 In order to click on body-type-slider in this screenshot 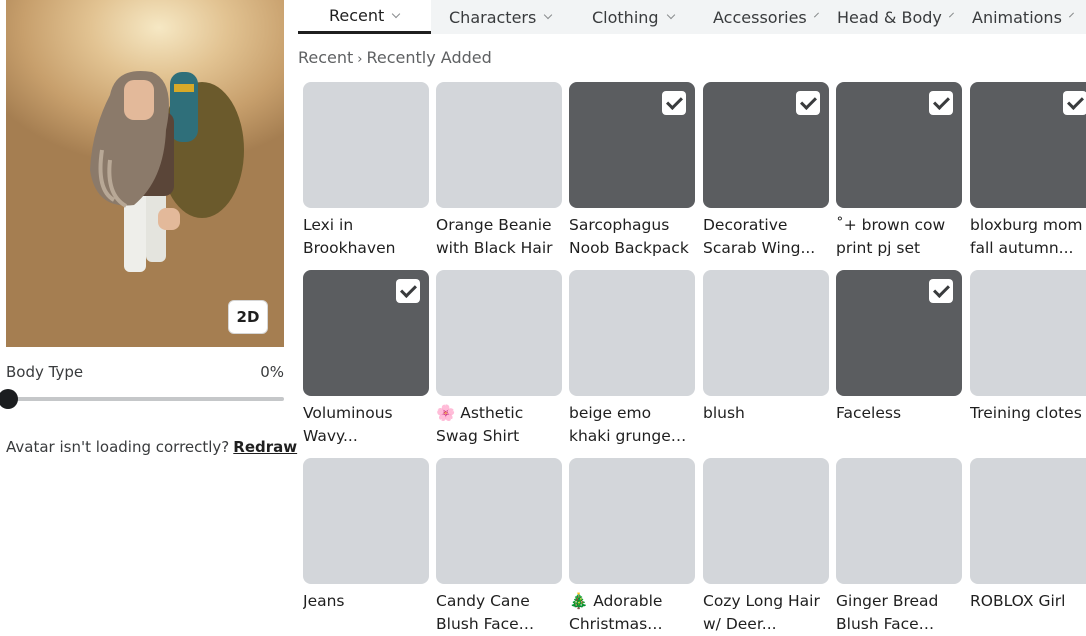, I will do `click(142, 399)`.